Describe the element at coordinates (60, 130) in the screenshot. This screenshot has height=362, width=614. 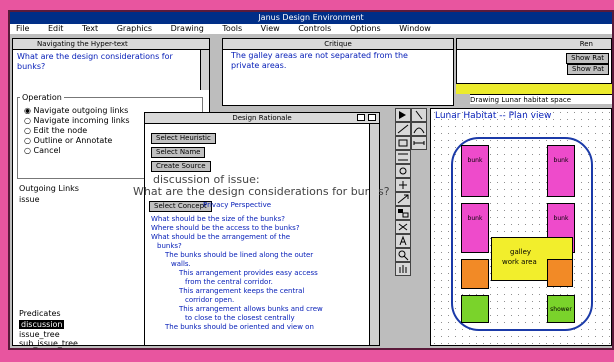
I see `radio-edit-label: Edit the node` at that location.